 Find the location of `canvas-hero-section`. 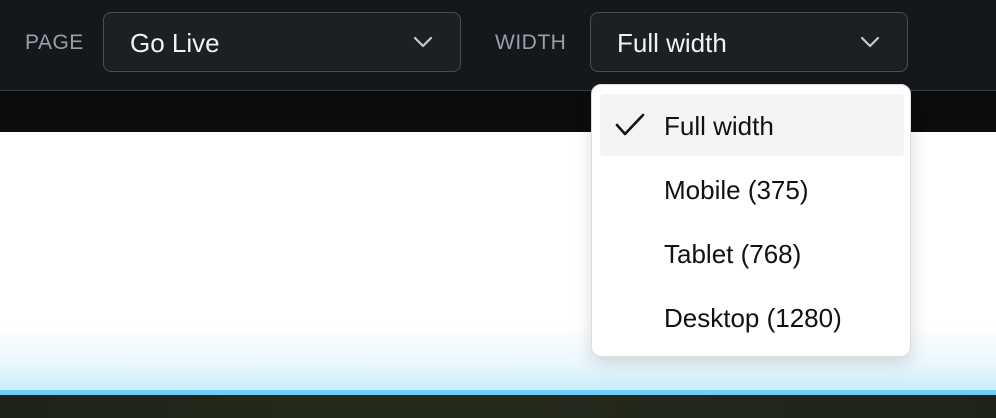

canvas-hero-section is located at coordinates (498, 406).